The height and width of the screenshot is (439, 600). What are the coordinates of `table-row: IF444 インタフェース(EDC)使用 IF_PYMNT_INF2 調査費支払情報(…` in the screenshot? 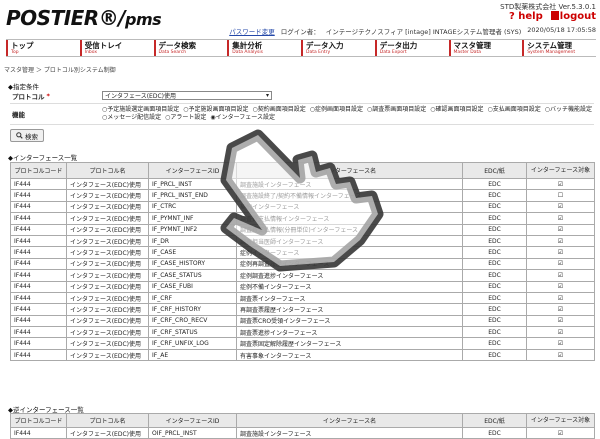 It's located at (302, 229).